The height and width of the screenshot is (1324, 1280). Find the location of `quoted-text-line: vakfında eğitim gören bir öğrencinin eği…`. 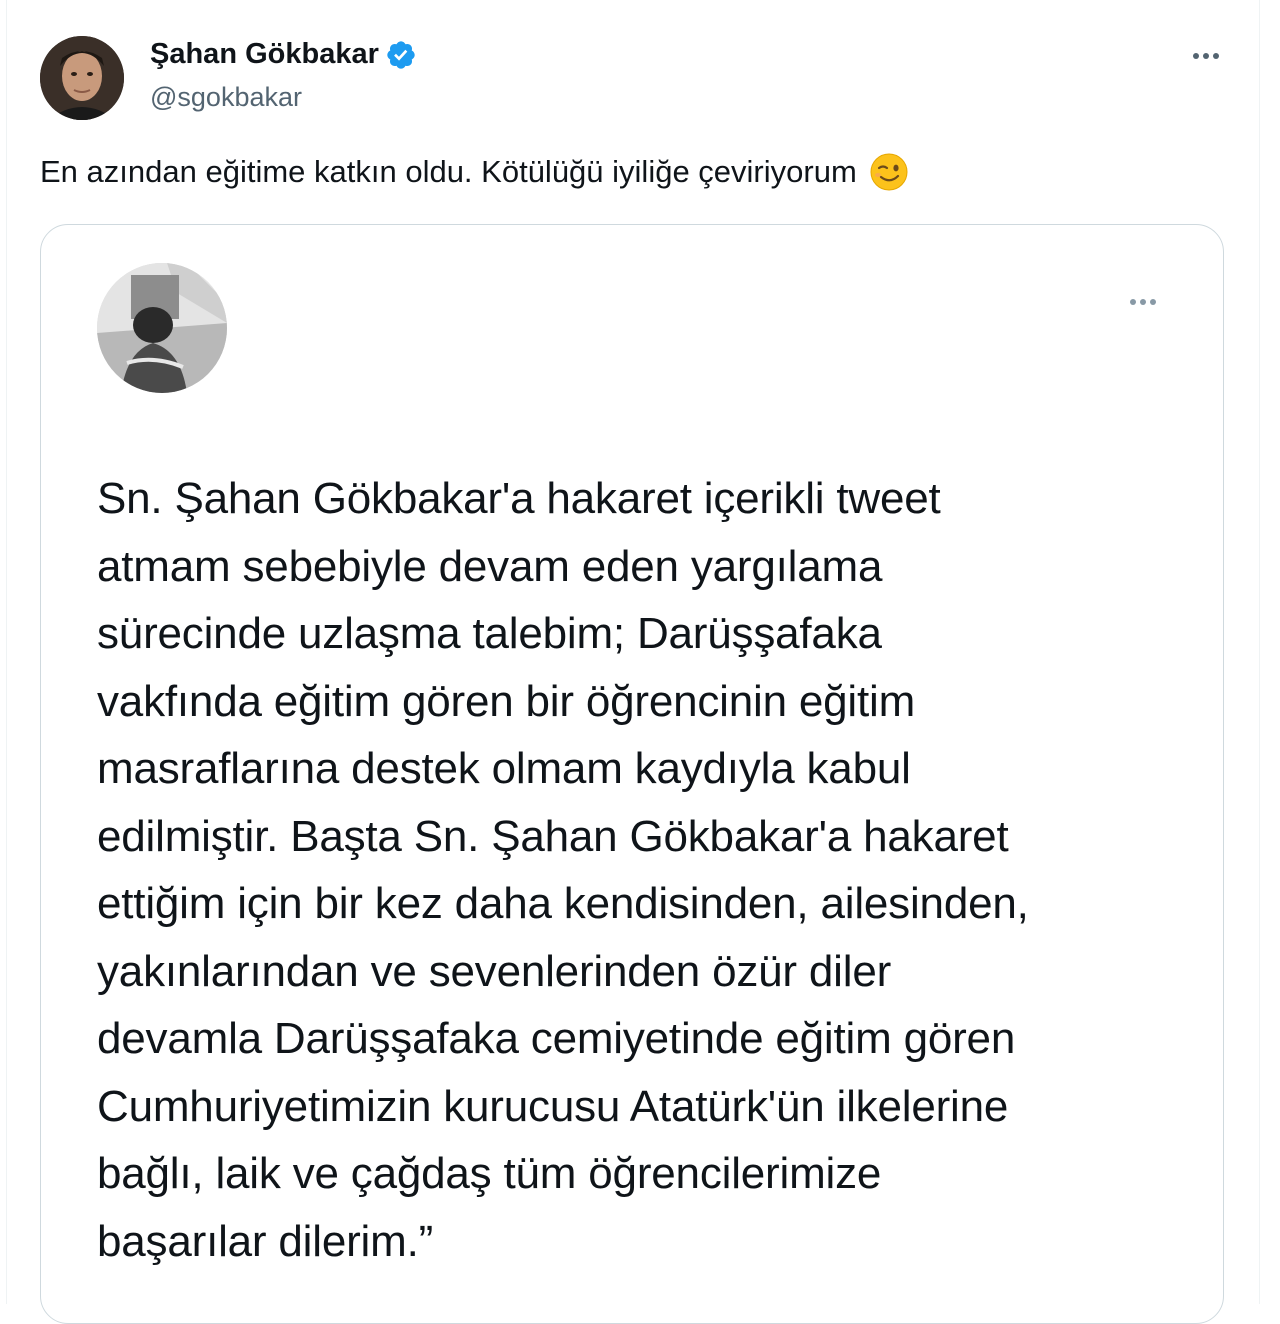

quoted-text-line: vakfında eğitim gören bir öğrencinin eği… is located at coordinates (506, 701).